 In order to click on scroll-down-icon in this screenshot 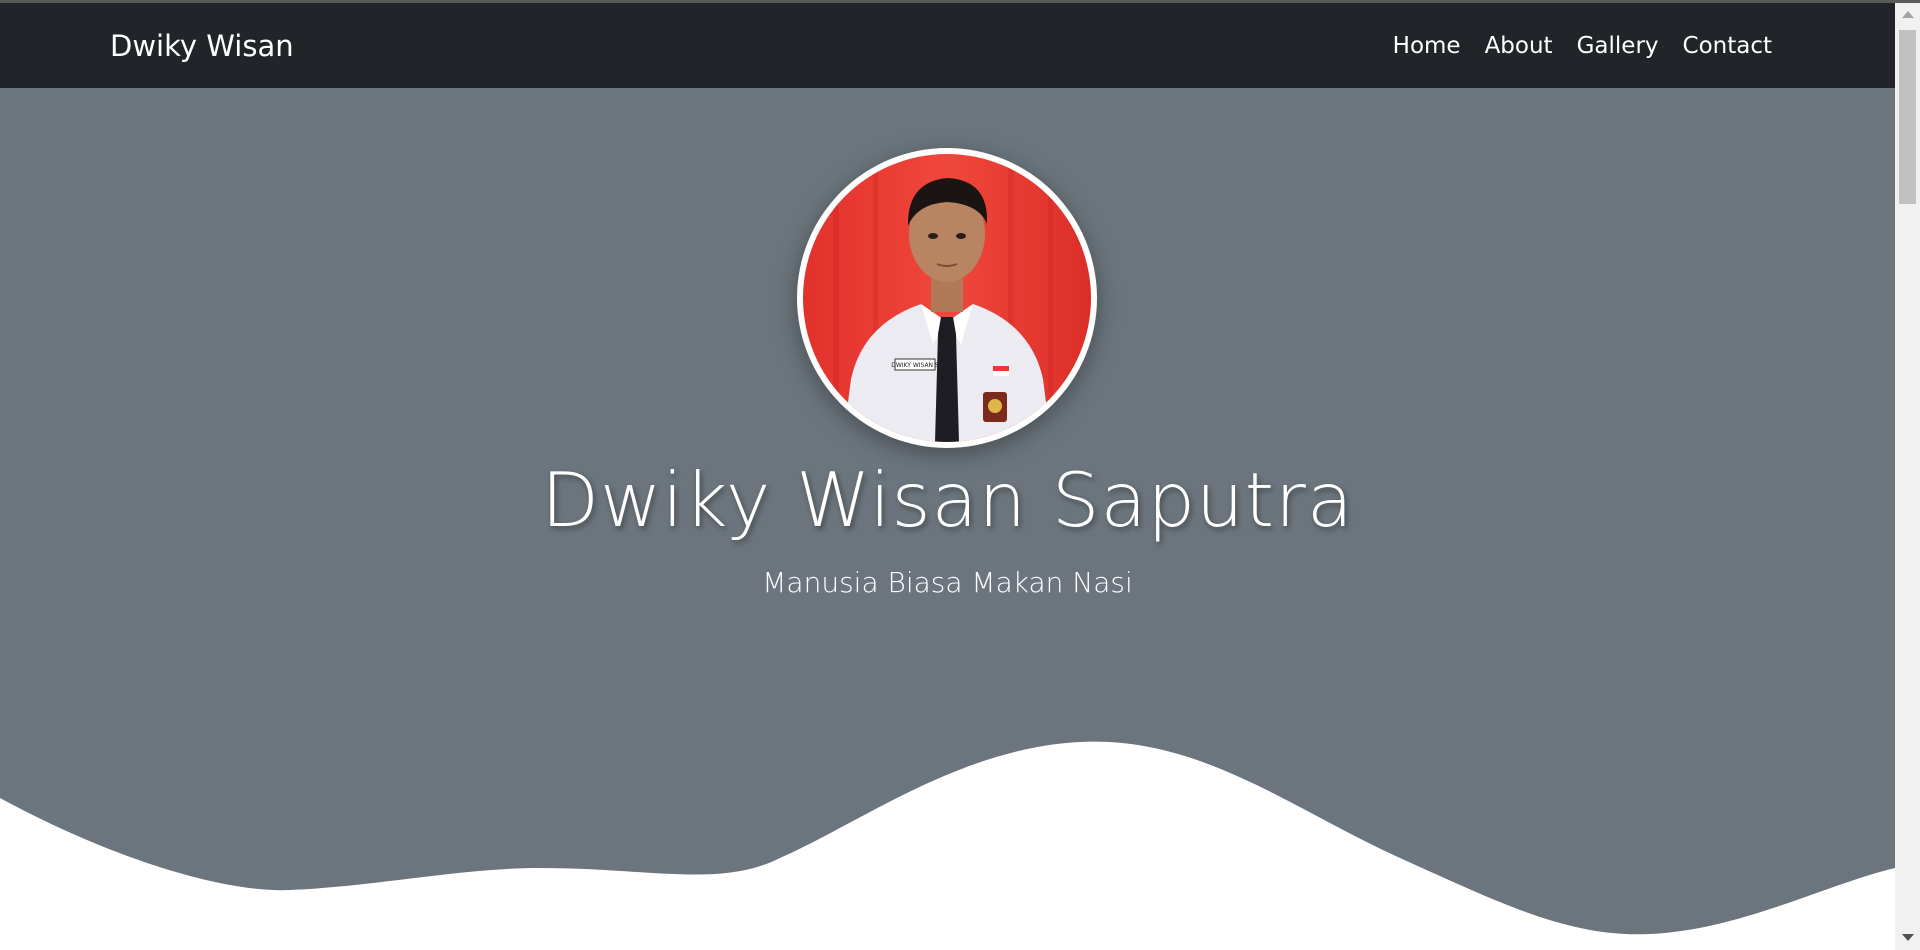, I will do `click(1908, 937)`.